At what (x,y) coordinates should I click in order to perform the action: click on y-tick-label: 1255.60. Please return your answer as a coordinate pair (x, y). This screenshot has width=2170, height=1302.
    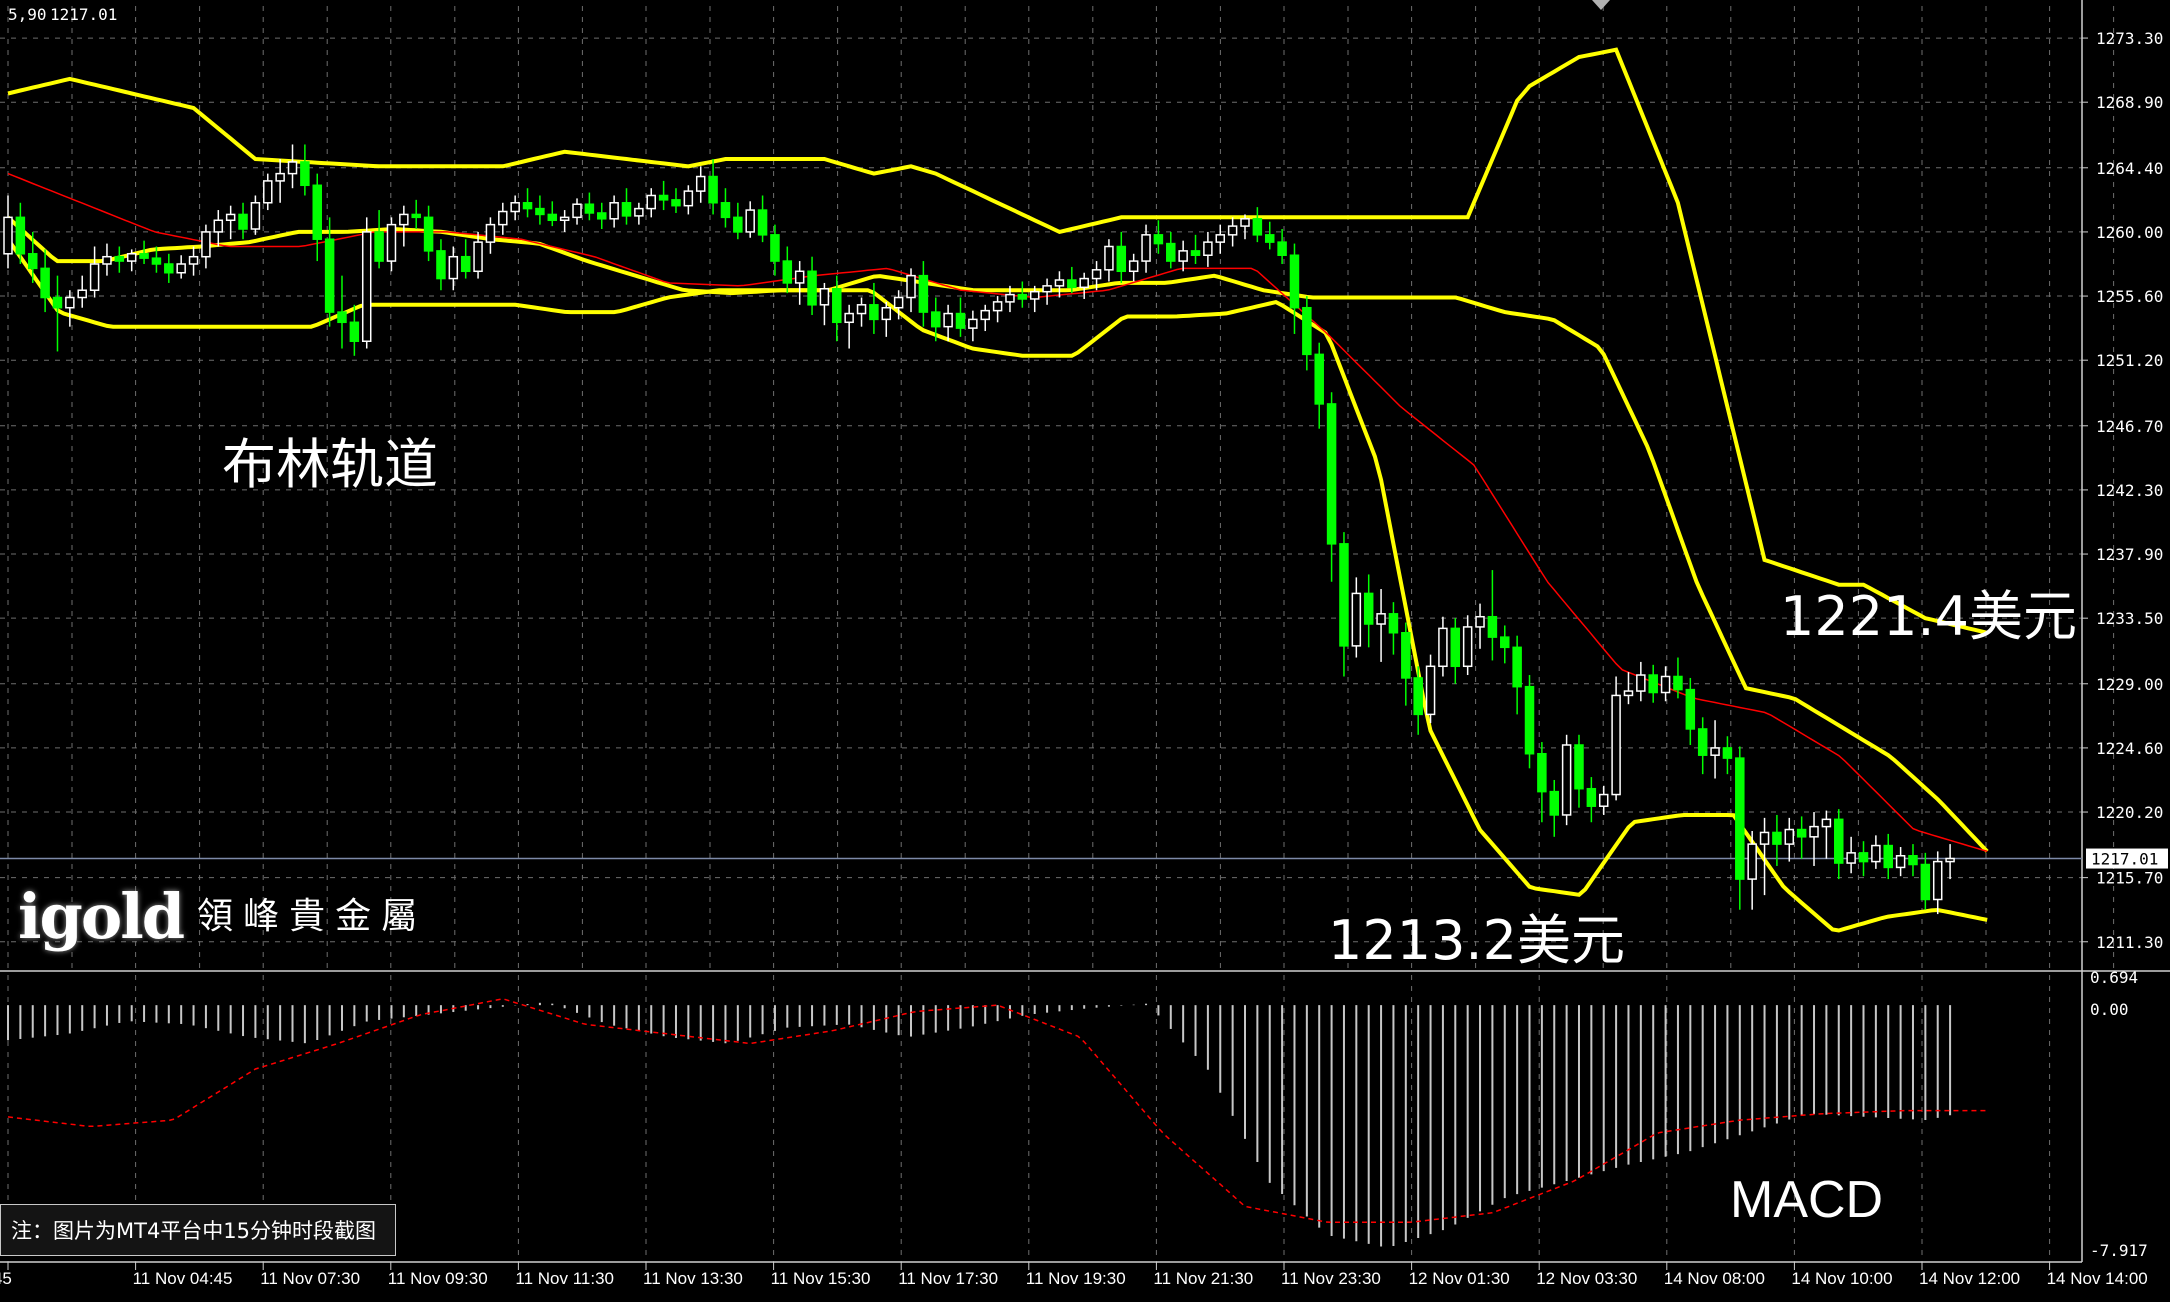
    Looking at the image, I should click on (2129, 296).